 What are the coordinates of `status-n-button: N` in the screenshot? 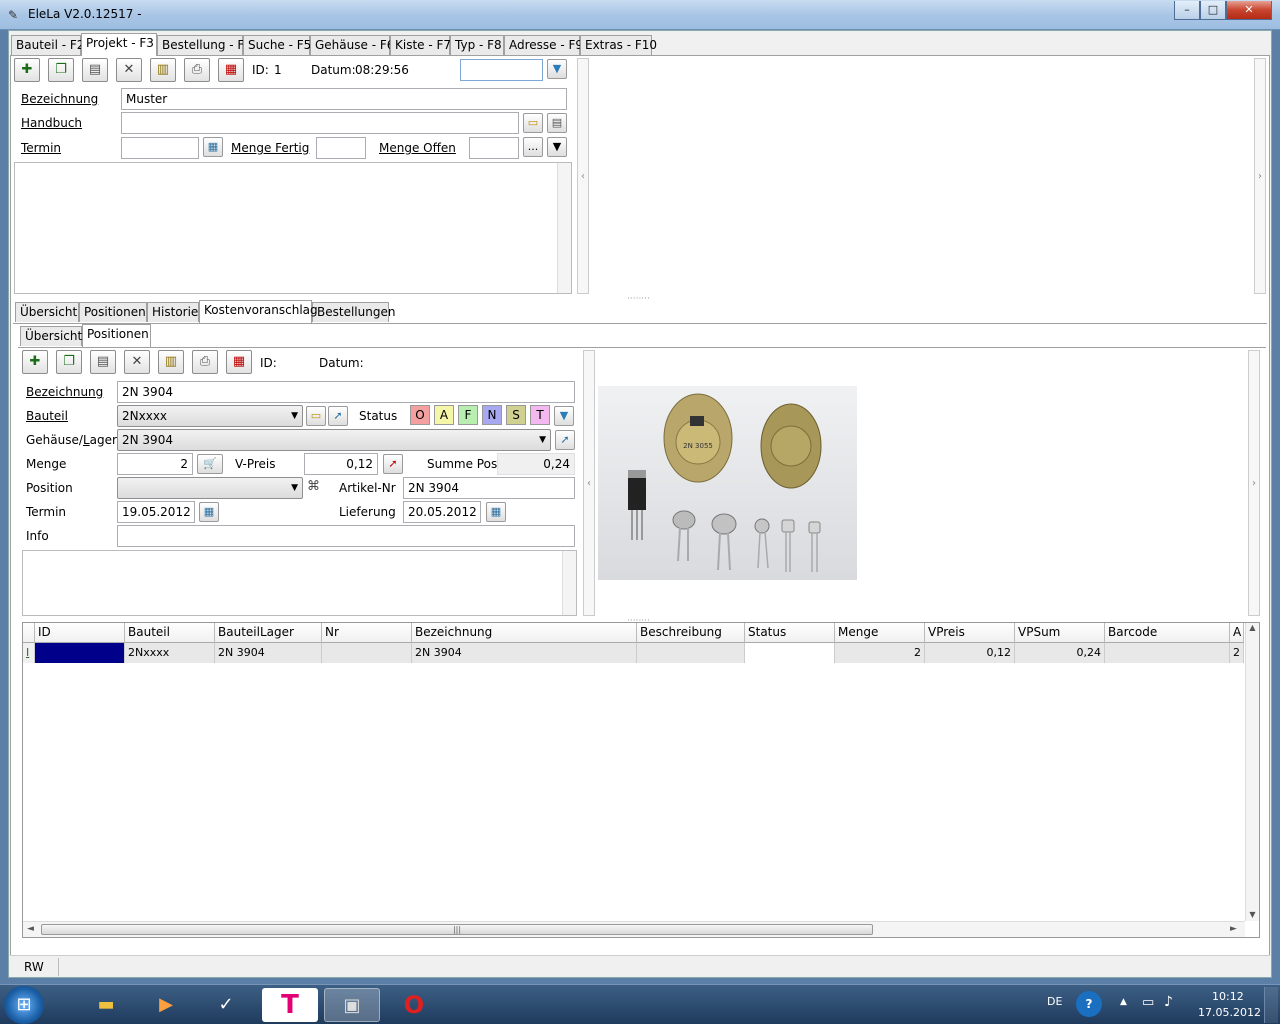 It's located at (492, 415).